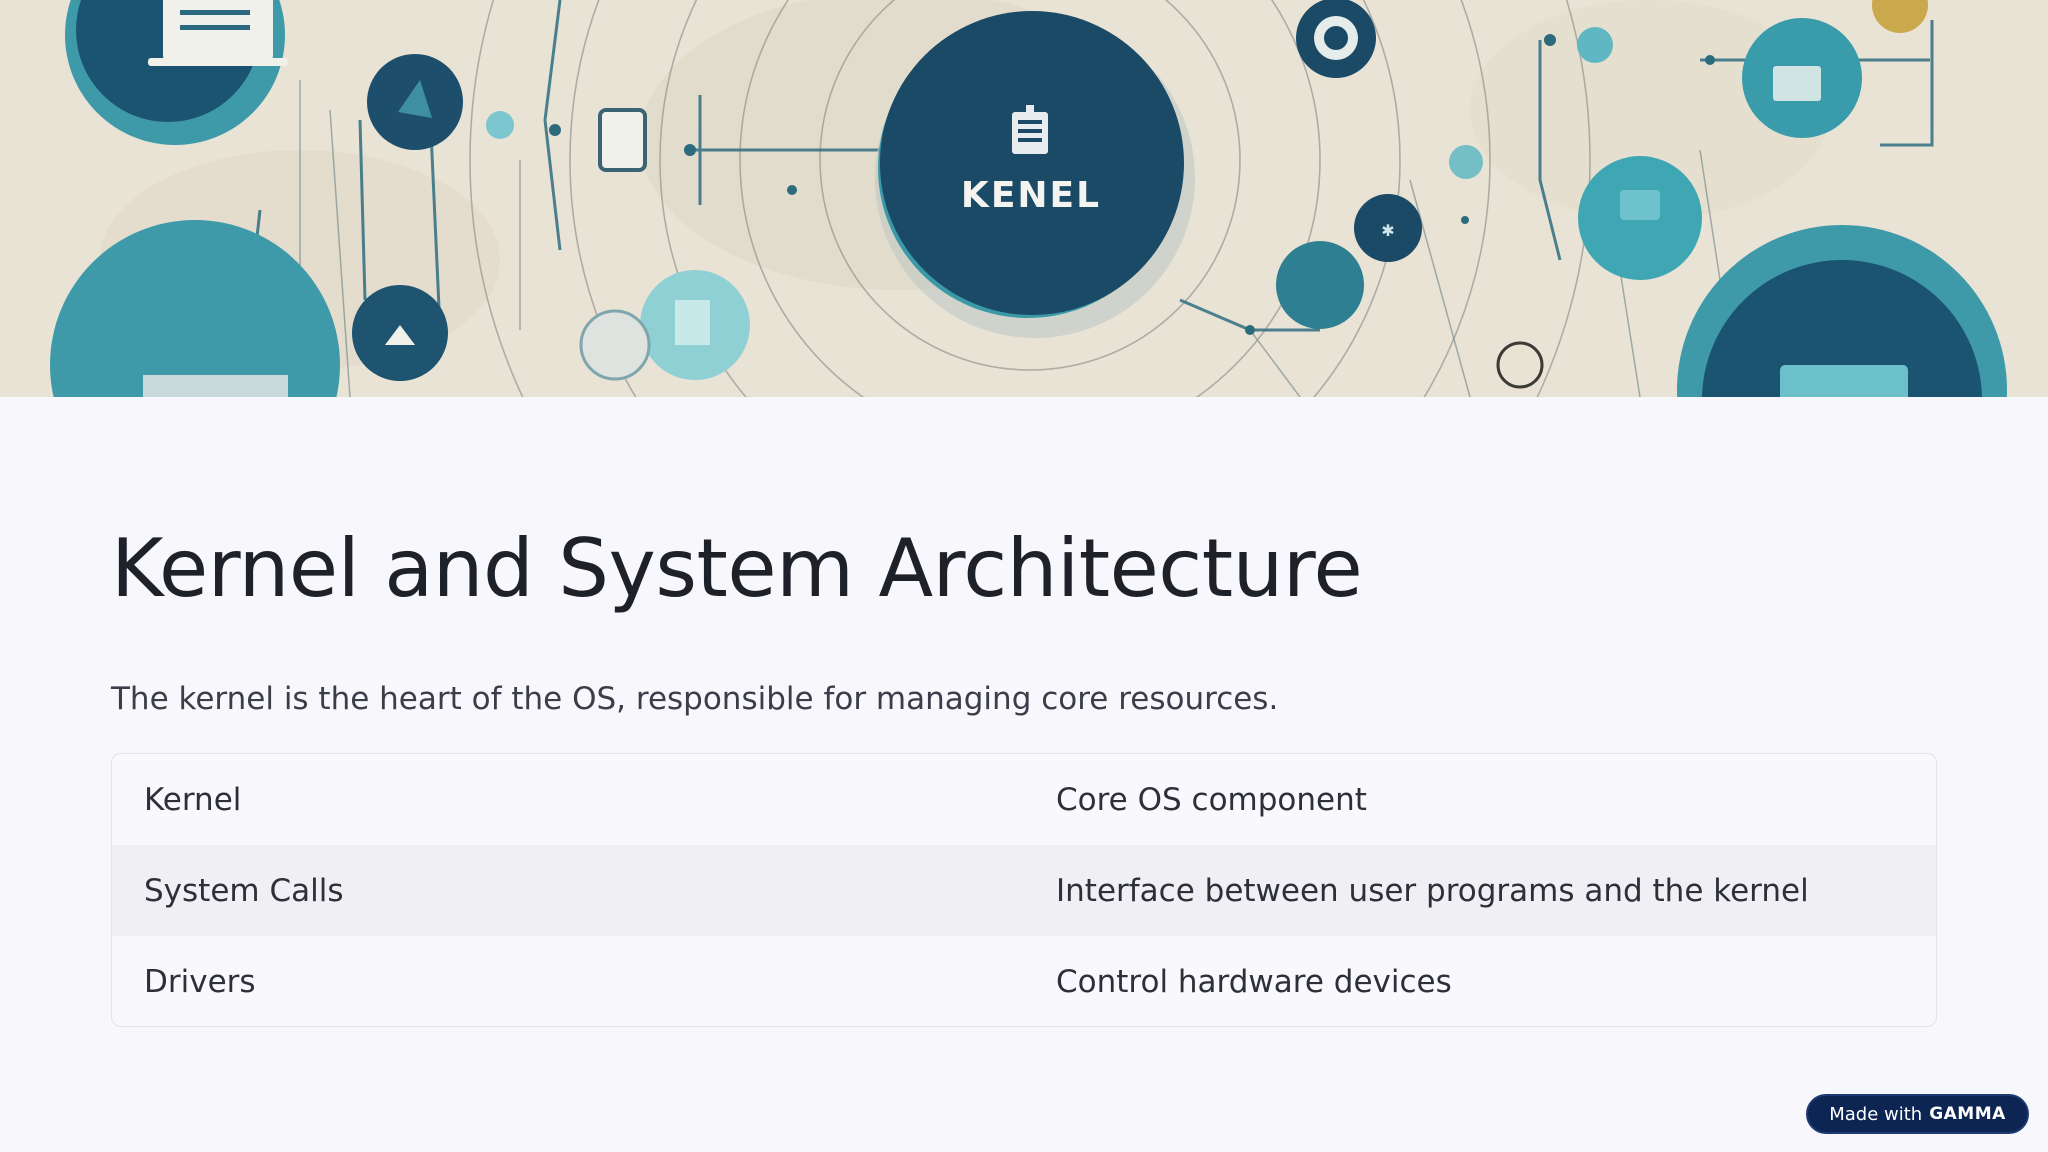  I want to click on table-row: Drivers Control hardware devices, so click(1024, 981).